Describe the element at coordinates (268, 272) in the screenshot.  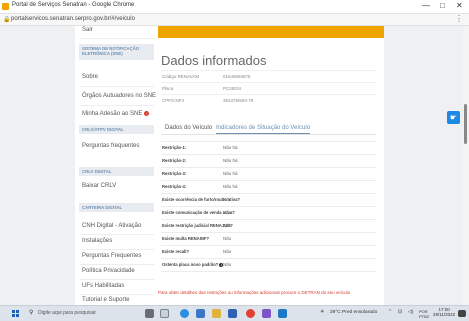
I see `table-end` at that location.